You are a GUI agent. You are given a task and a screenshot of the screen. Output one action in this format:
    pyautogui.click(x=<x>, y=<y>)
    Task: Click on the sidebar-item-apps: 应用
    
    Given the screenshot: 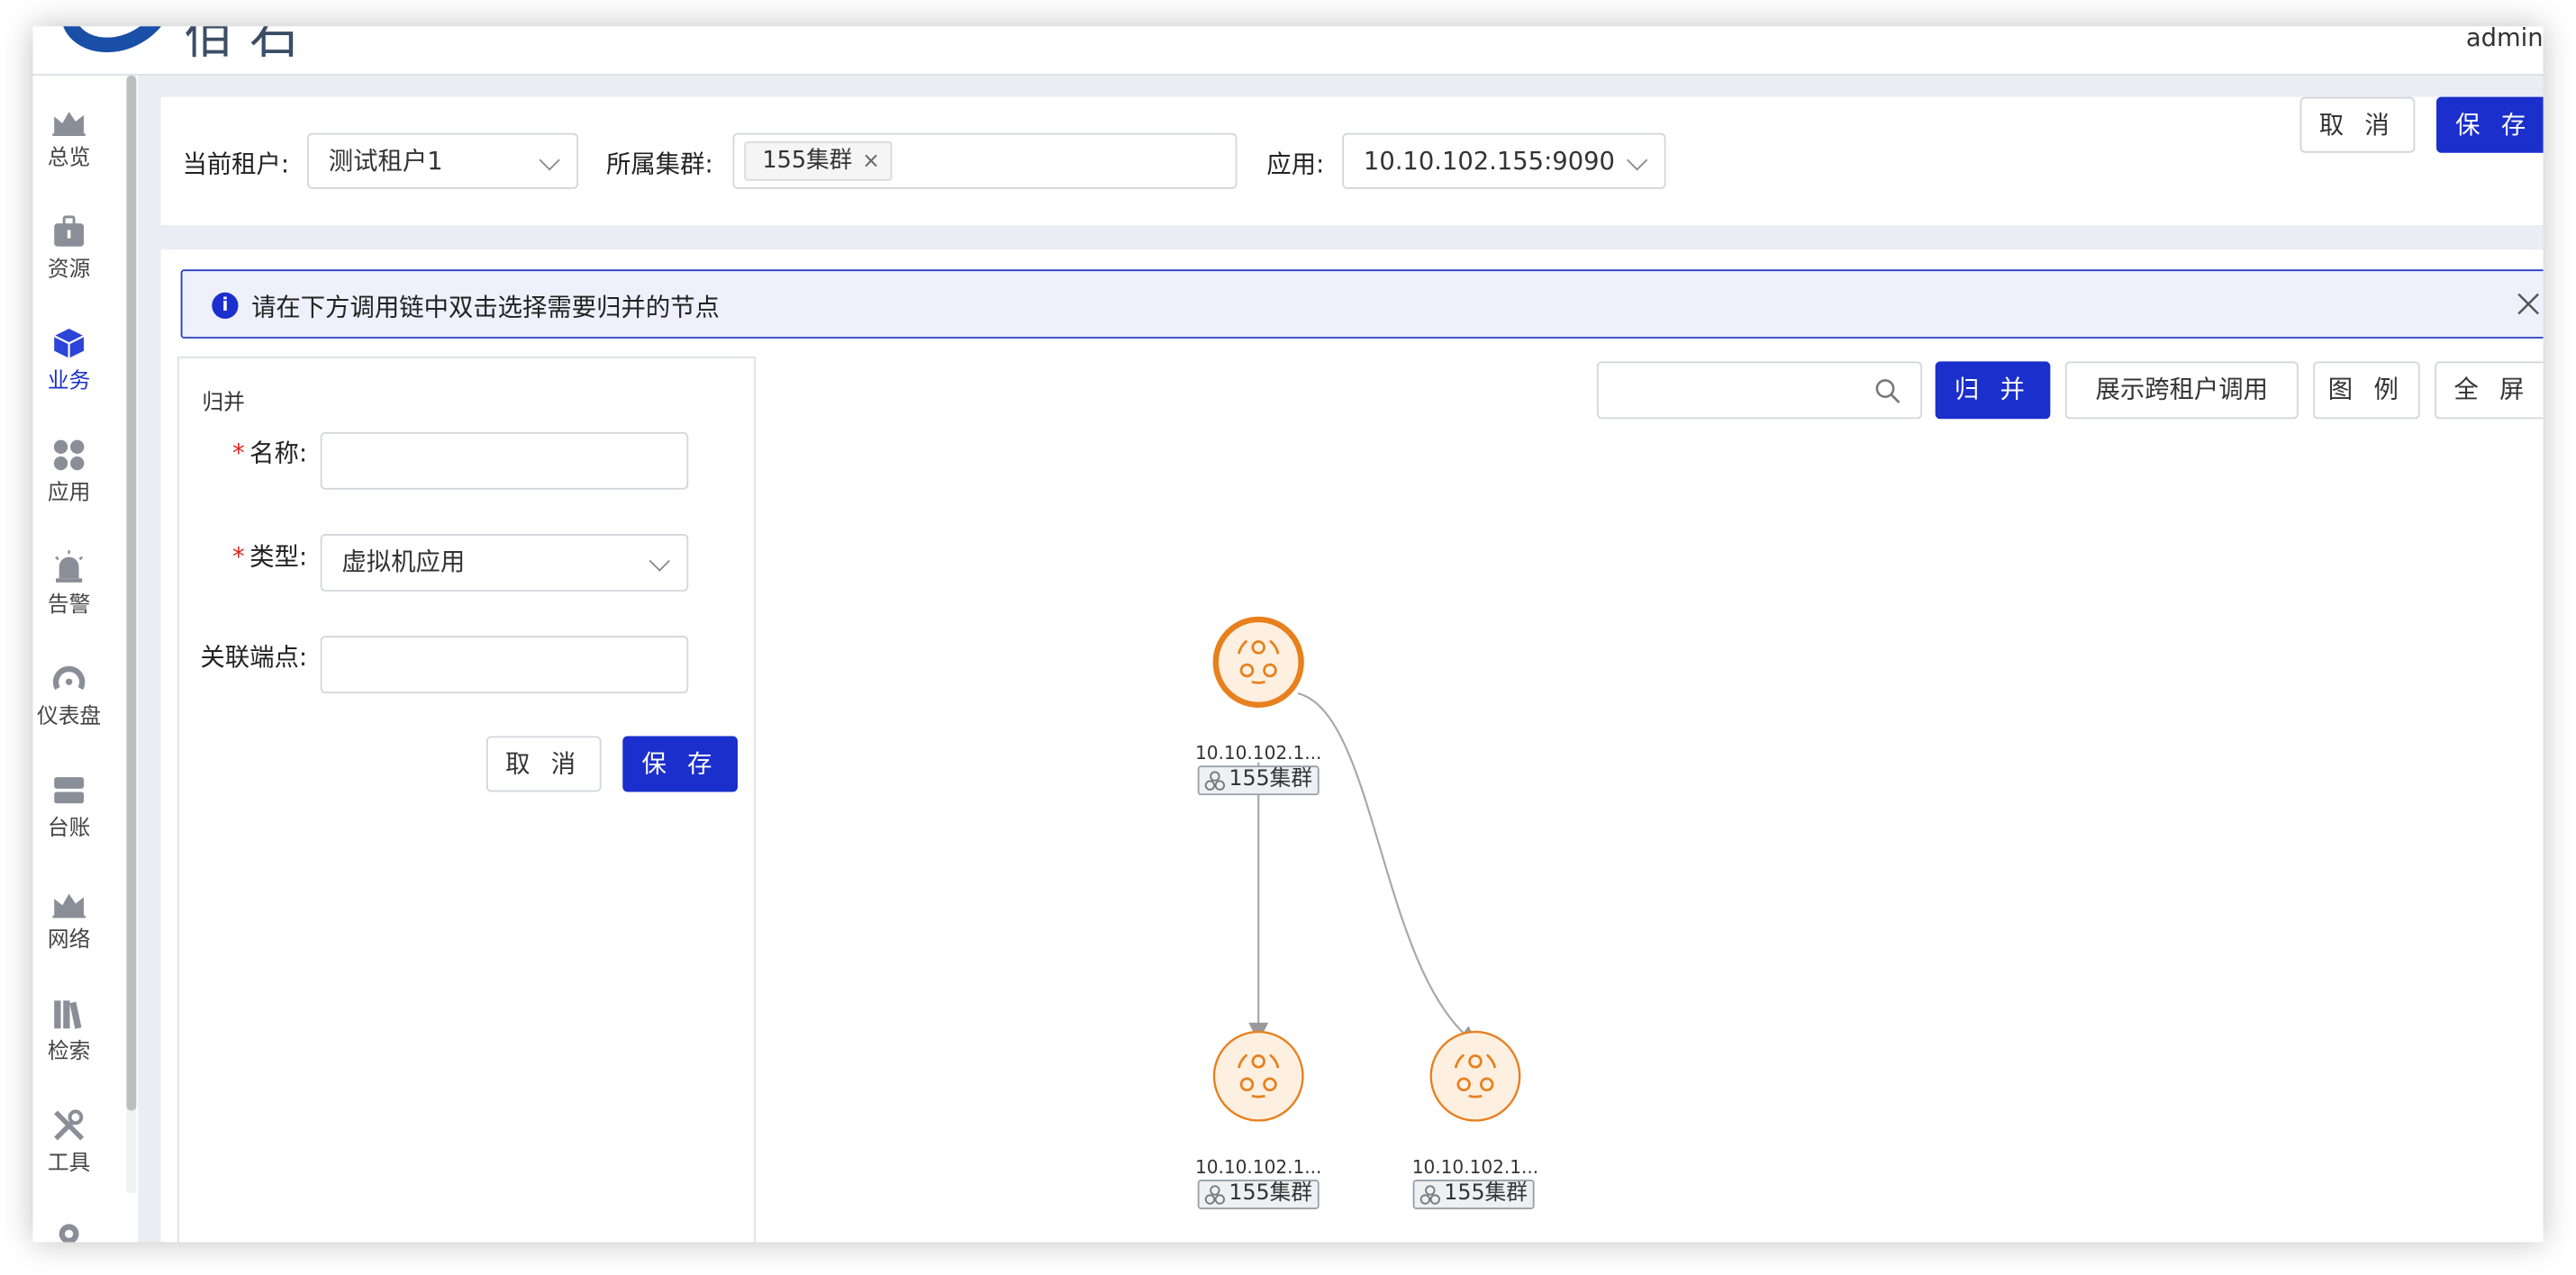 What is the action you would take?
    pyautogui.click(x=68, y=479)
    